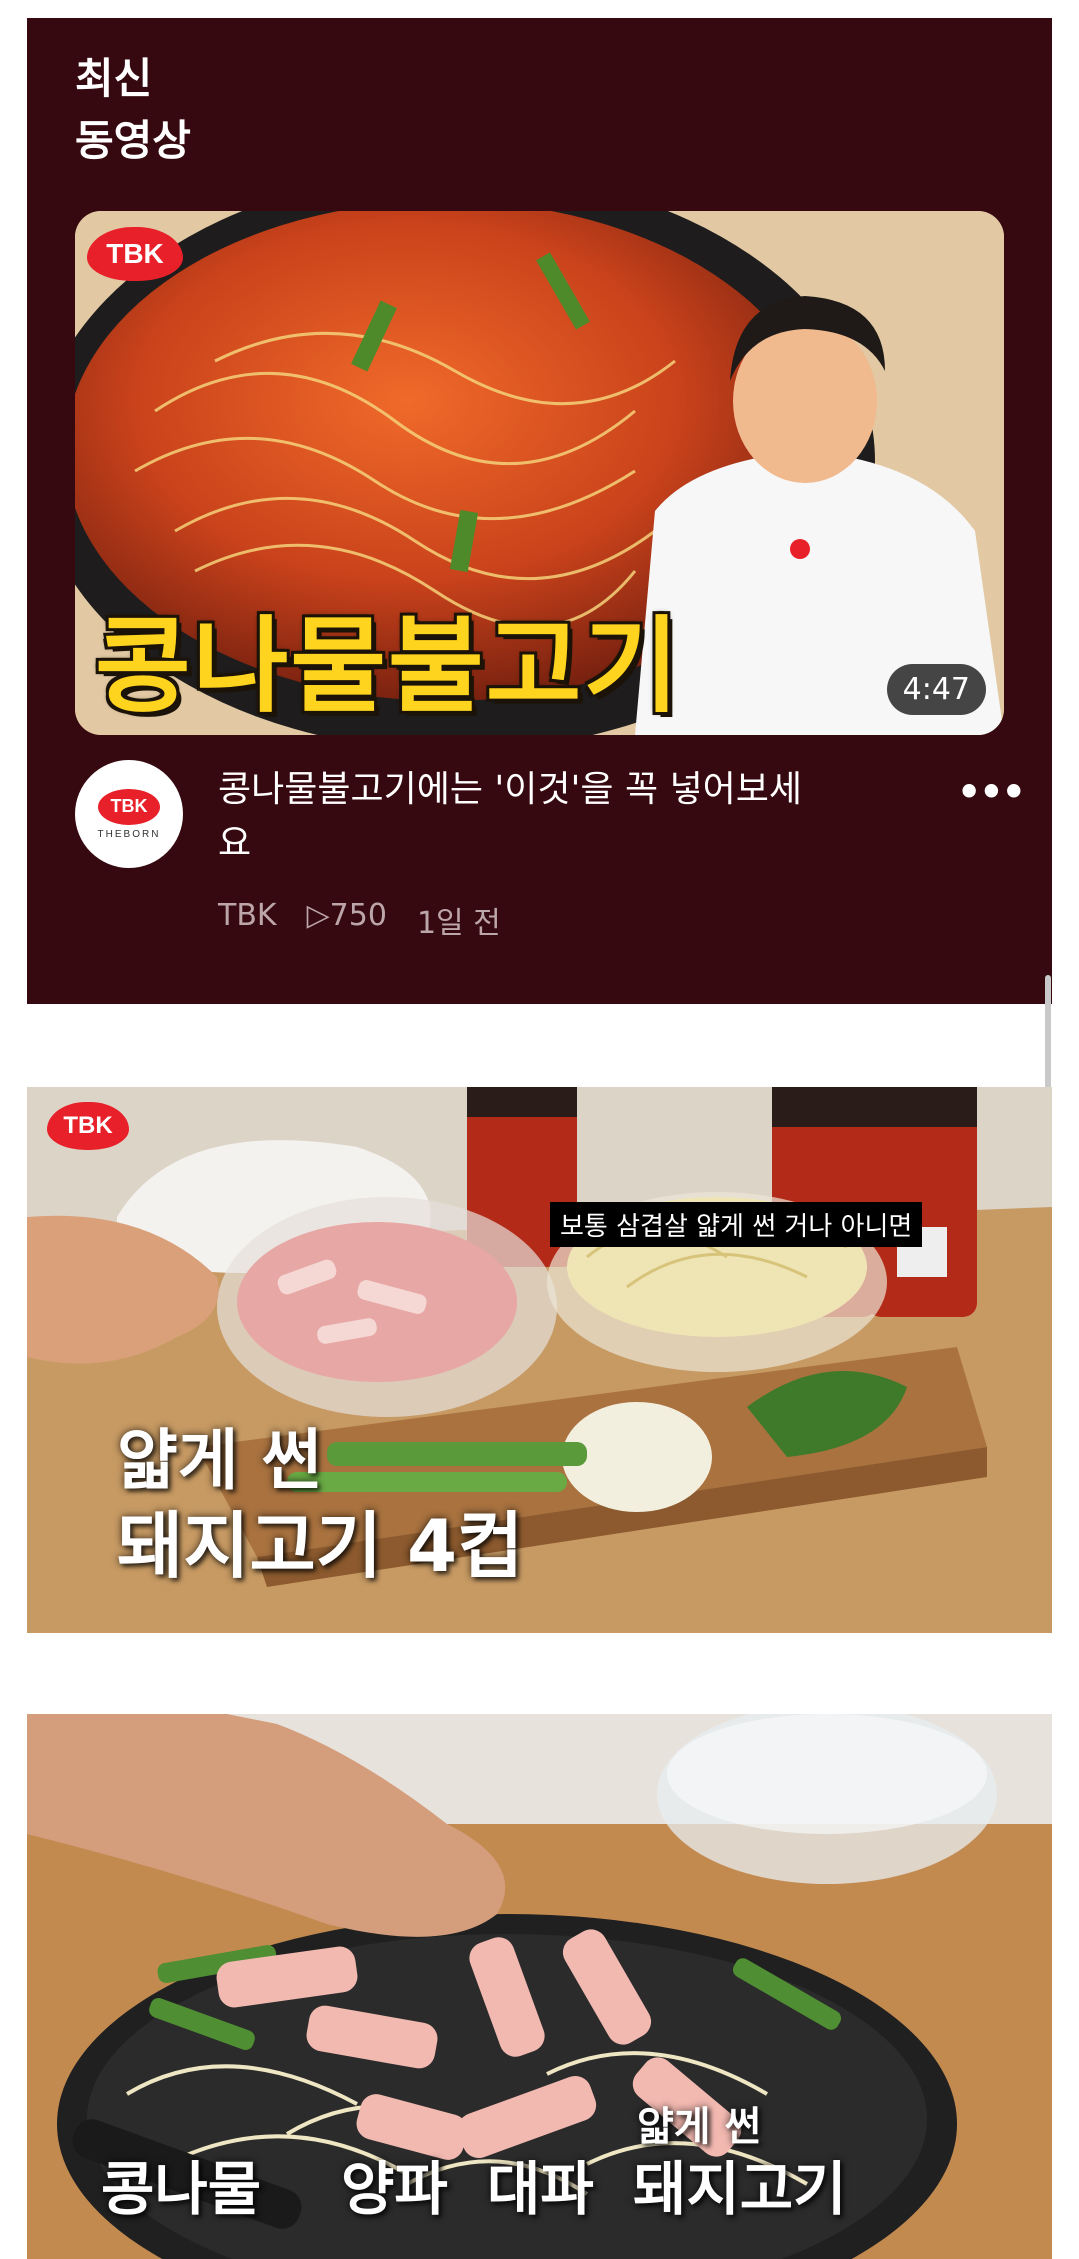 The image size is (1079, 2259). I want to click on video-subtitle: 보통 삼겹살 얇게 썬 거나 아니면, so click(736, 1224).